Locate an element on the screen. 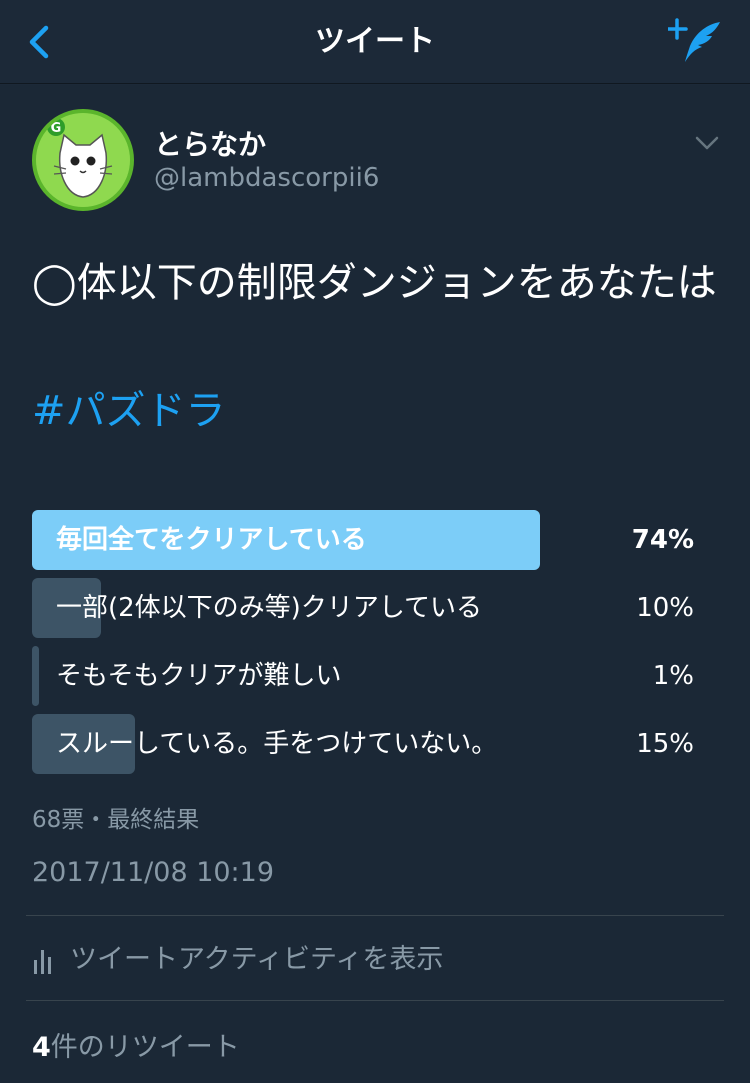 This screenshot has height=1083, width=750. retweet-count: 4件のリツイート is located at coordinates (136, 1044).